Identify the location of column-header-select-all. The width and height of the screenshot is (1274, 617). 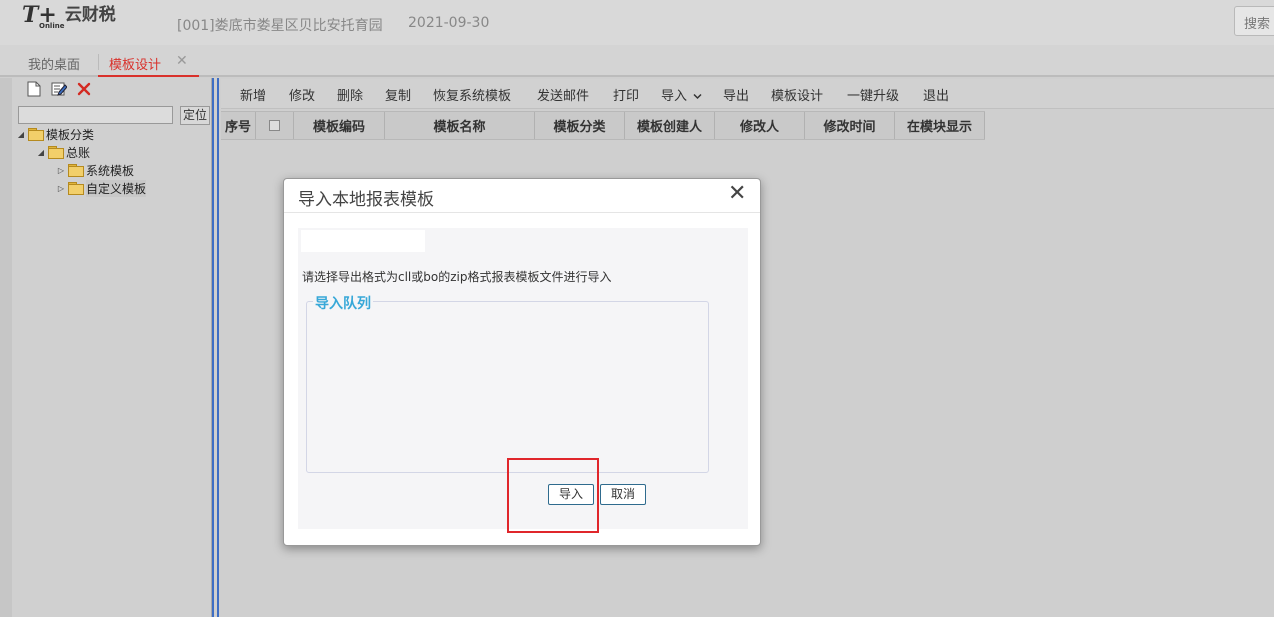
(275, 125).